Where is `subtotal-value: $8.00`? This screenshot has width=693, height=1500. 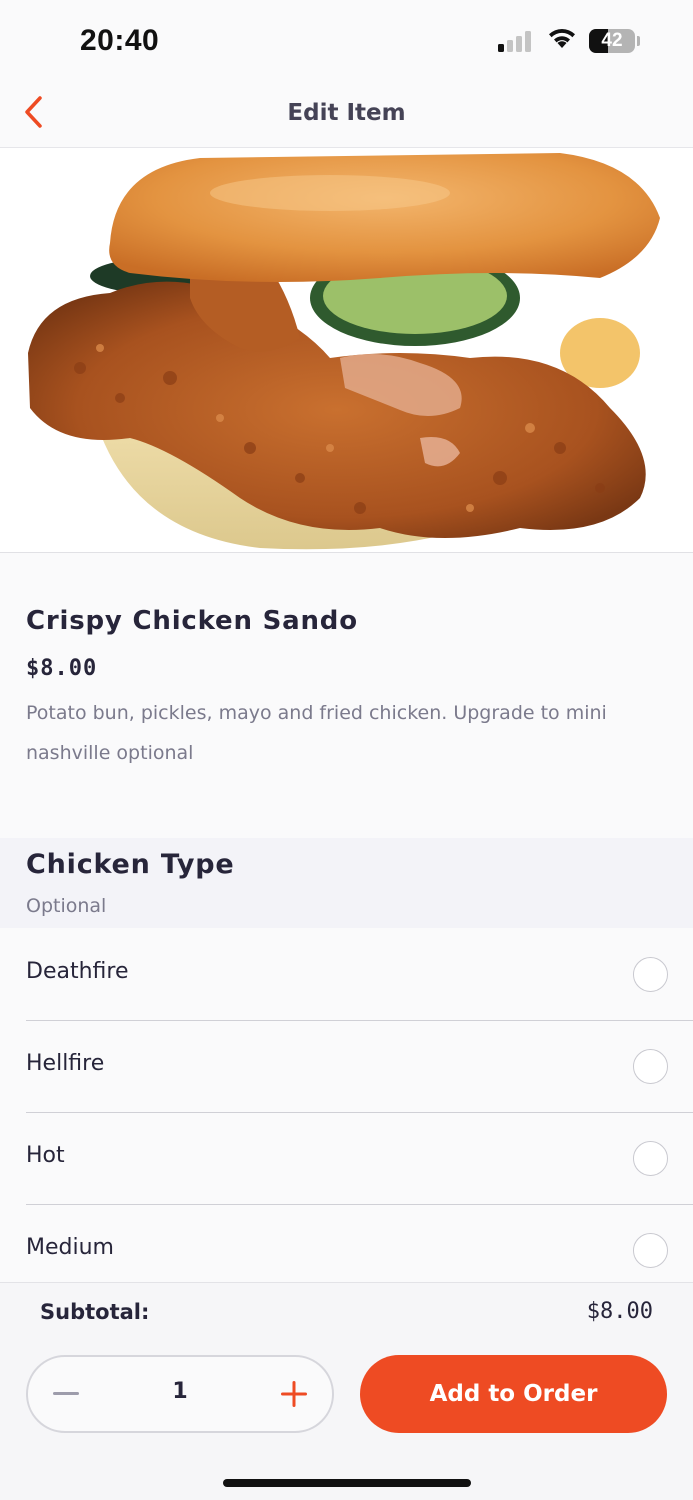 subtotal-value: $8.00 is located at coordinates (619, 1311).